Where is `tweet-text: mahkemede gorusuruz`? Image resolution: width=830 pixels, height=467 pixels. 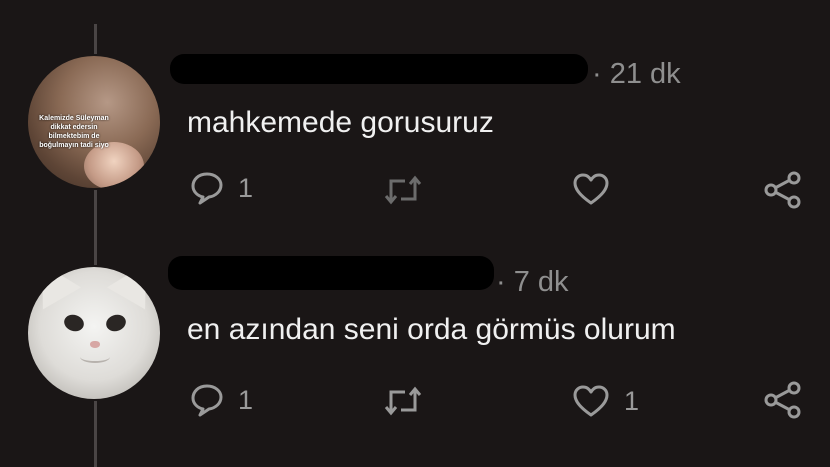 tweet-text: mahkemede gorusuruz is located at coordinates (340, 122).